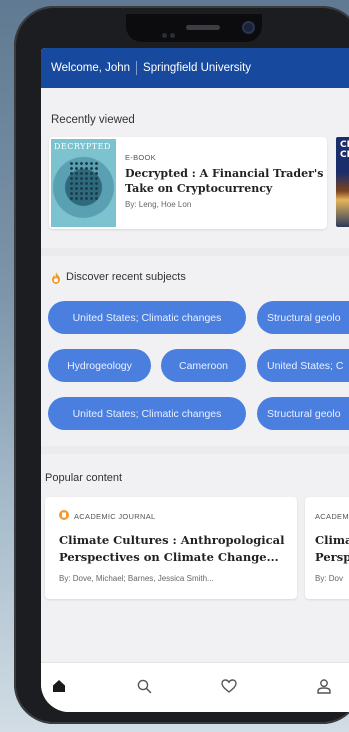 The height and width of the screenshot is (732, 349). I want to click on header-separator, so click(137, 68).